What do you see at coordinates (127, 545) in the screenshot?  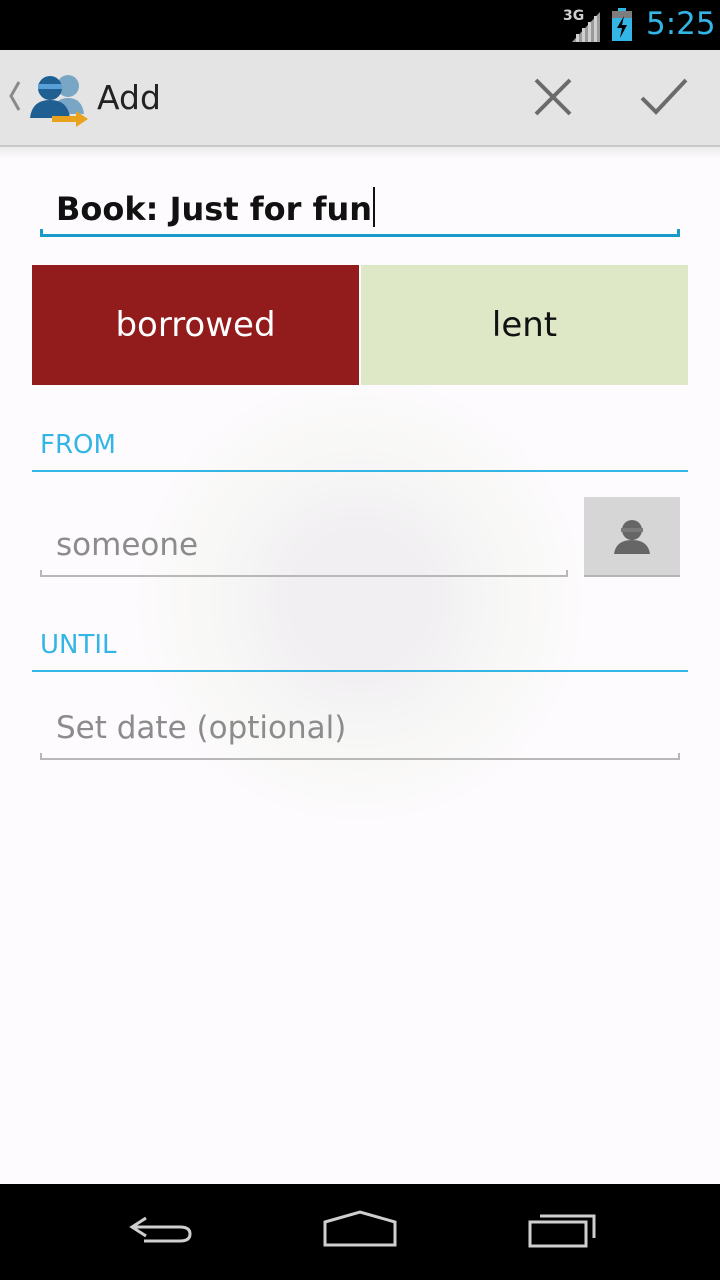 I see `person-placeholder: someone` at bounding box center [127, 545].